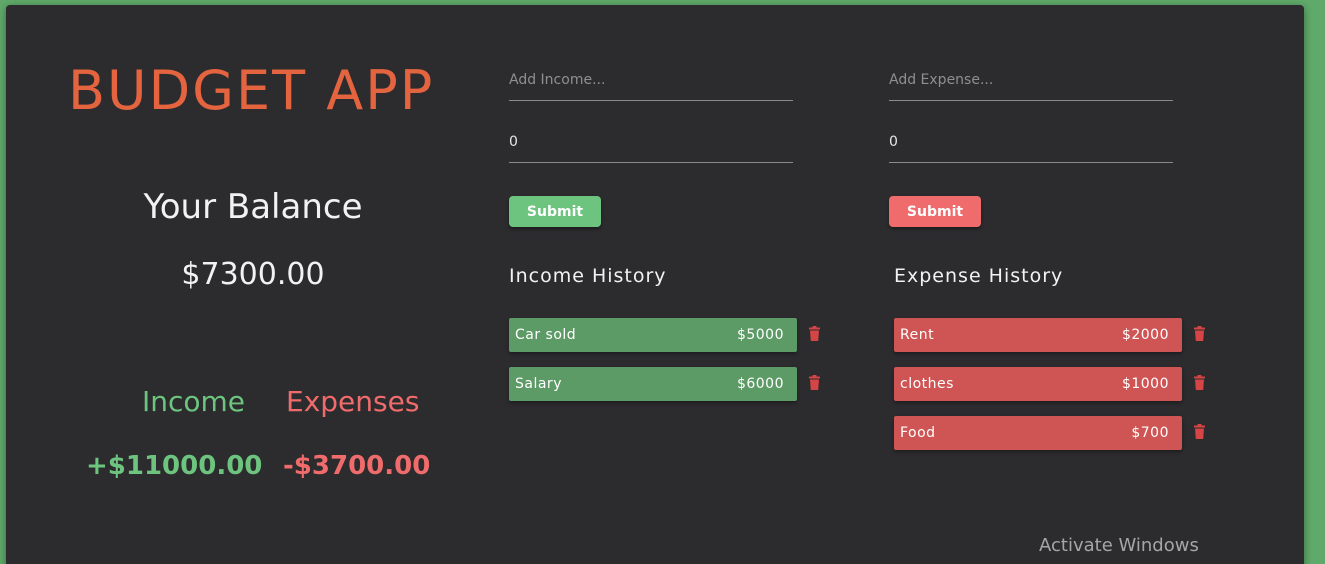  I want to click on income-item-name: Salary, so click(538, 384).